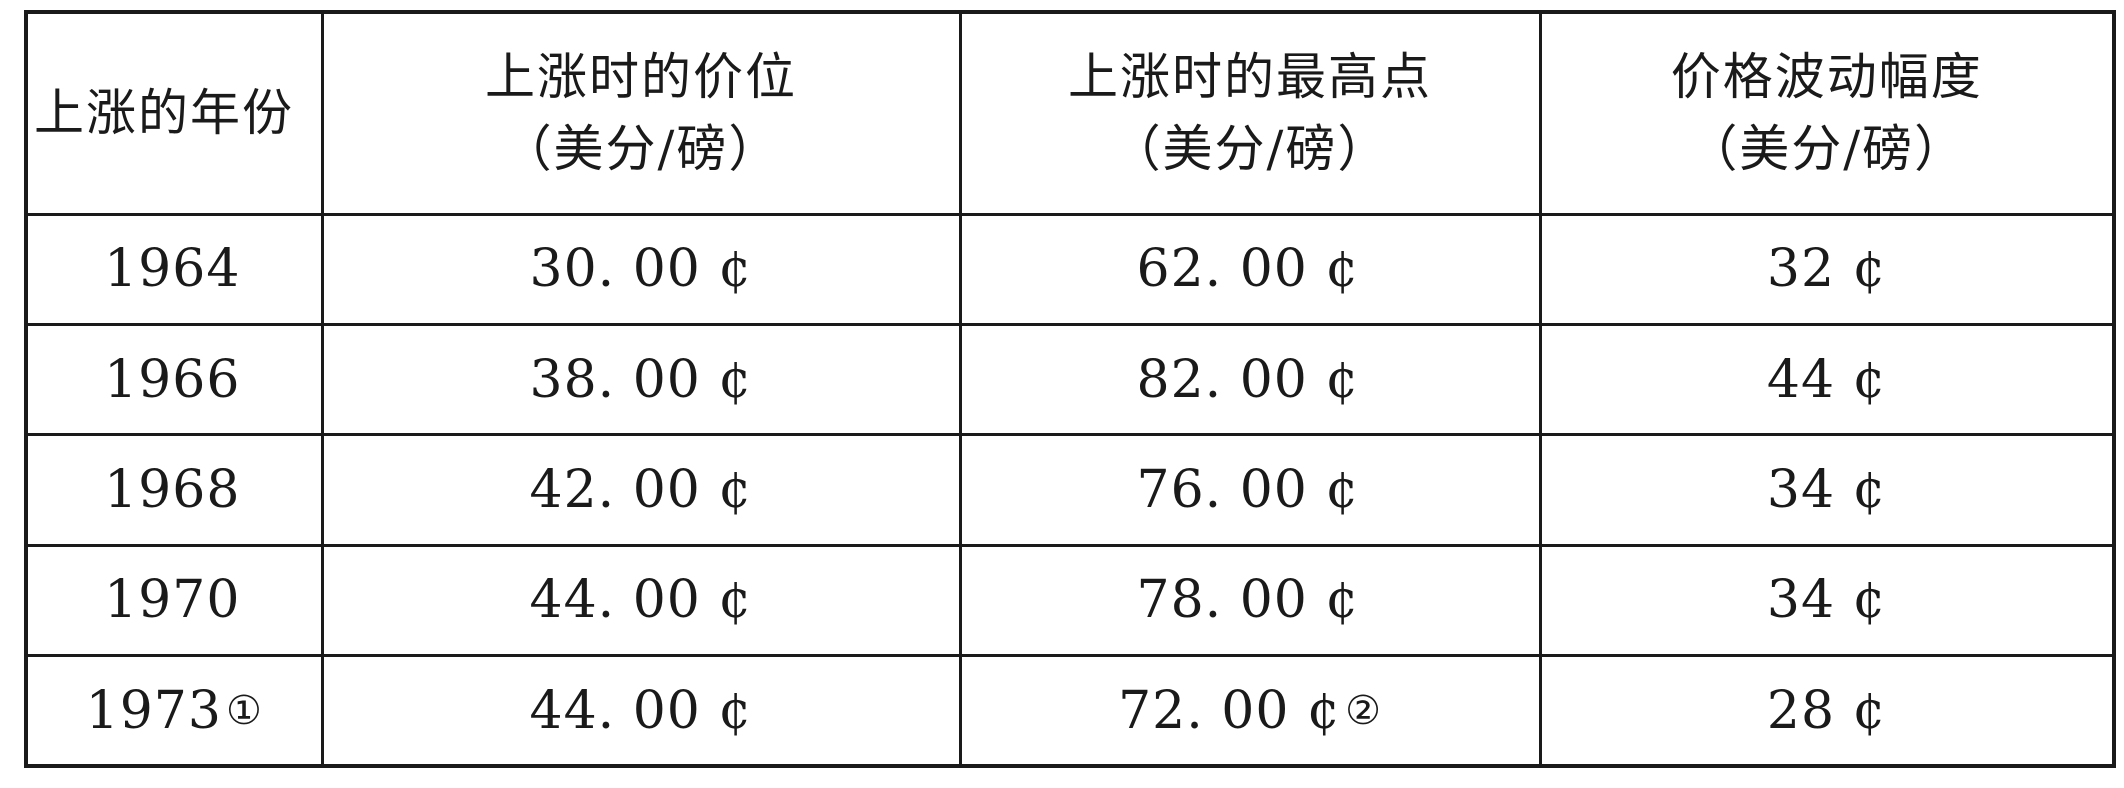 This screenshot has width=2124, height=788. I want to click on cell-year: 1973 ①, so click(174, 711).